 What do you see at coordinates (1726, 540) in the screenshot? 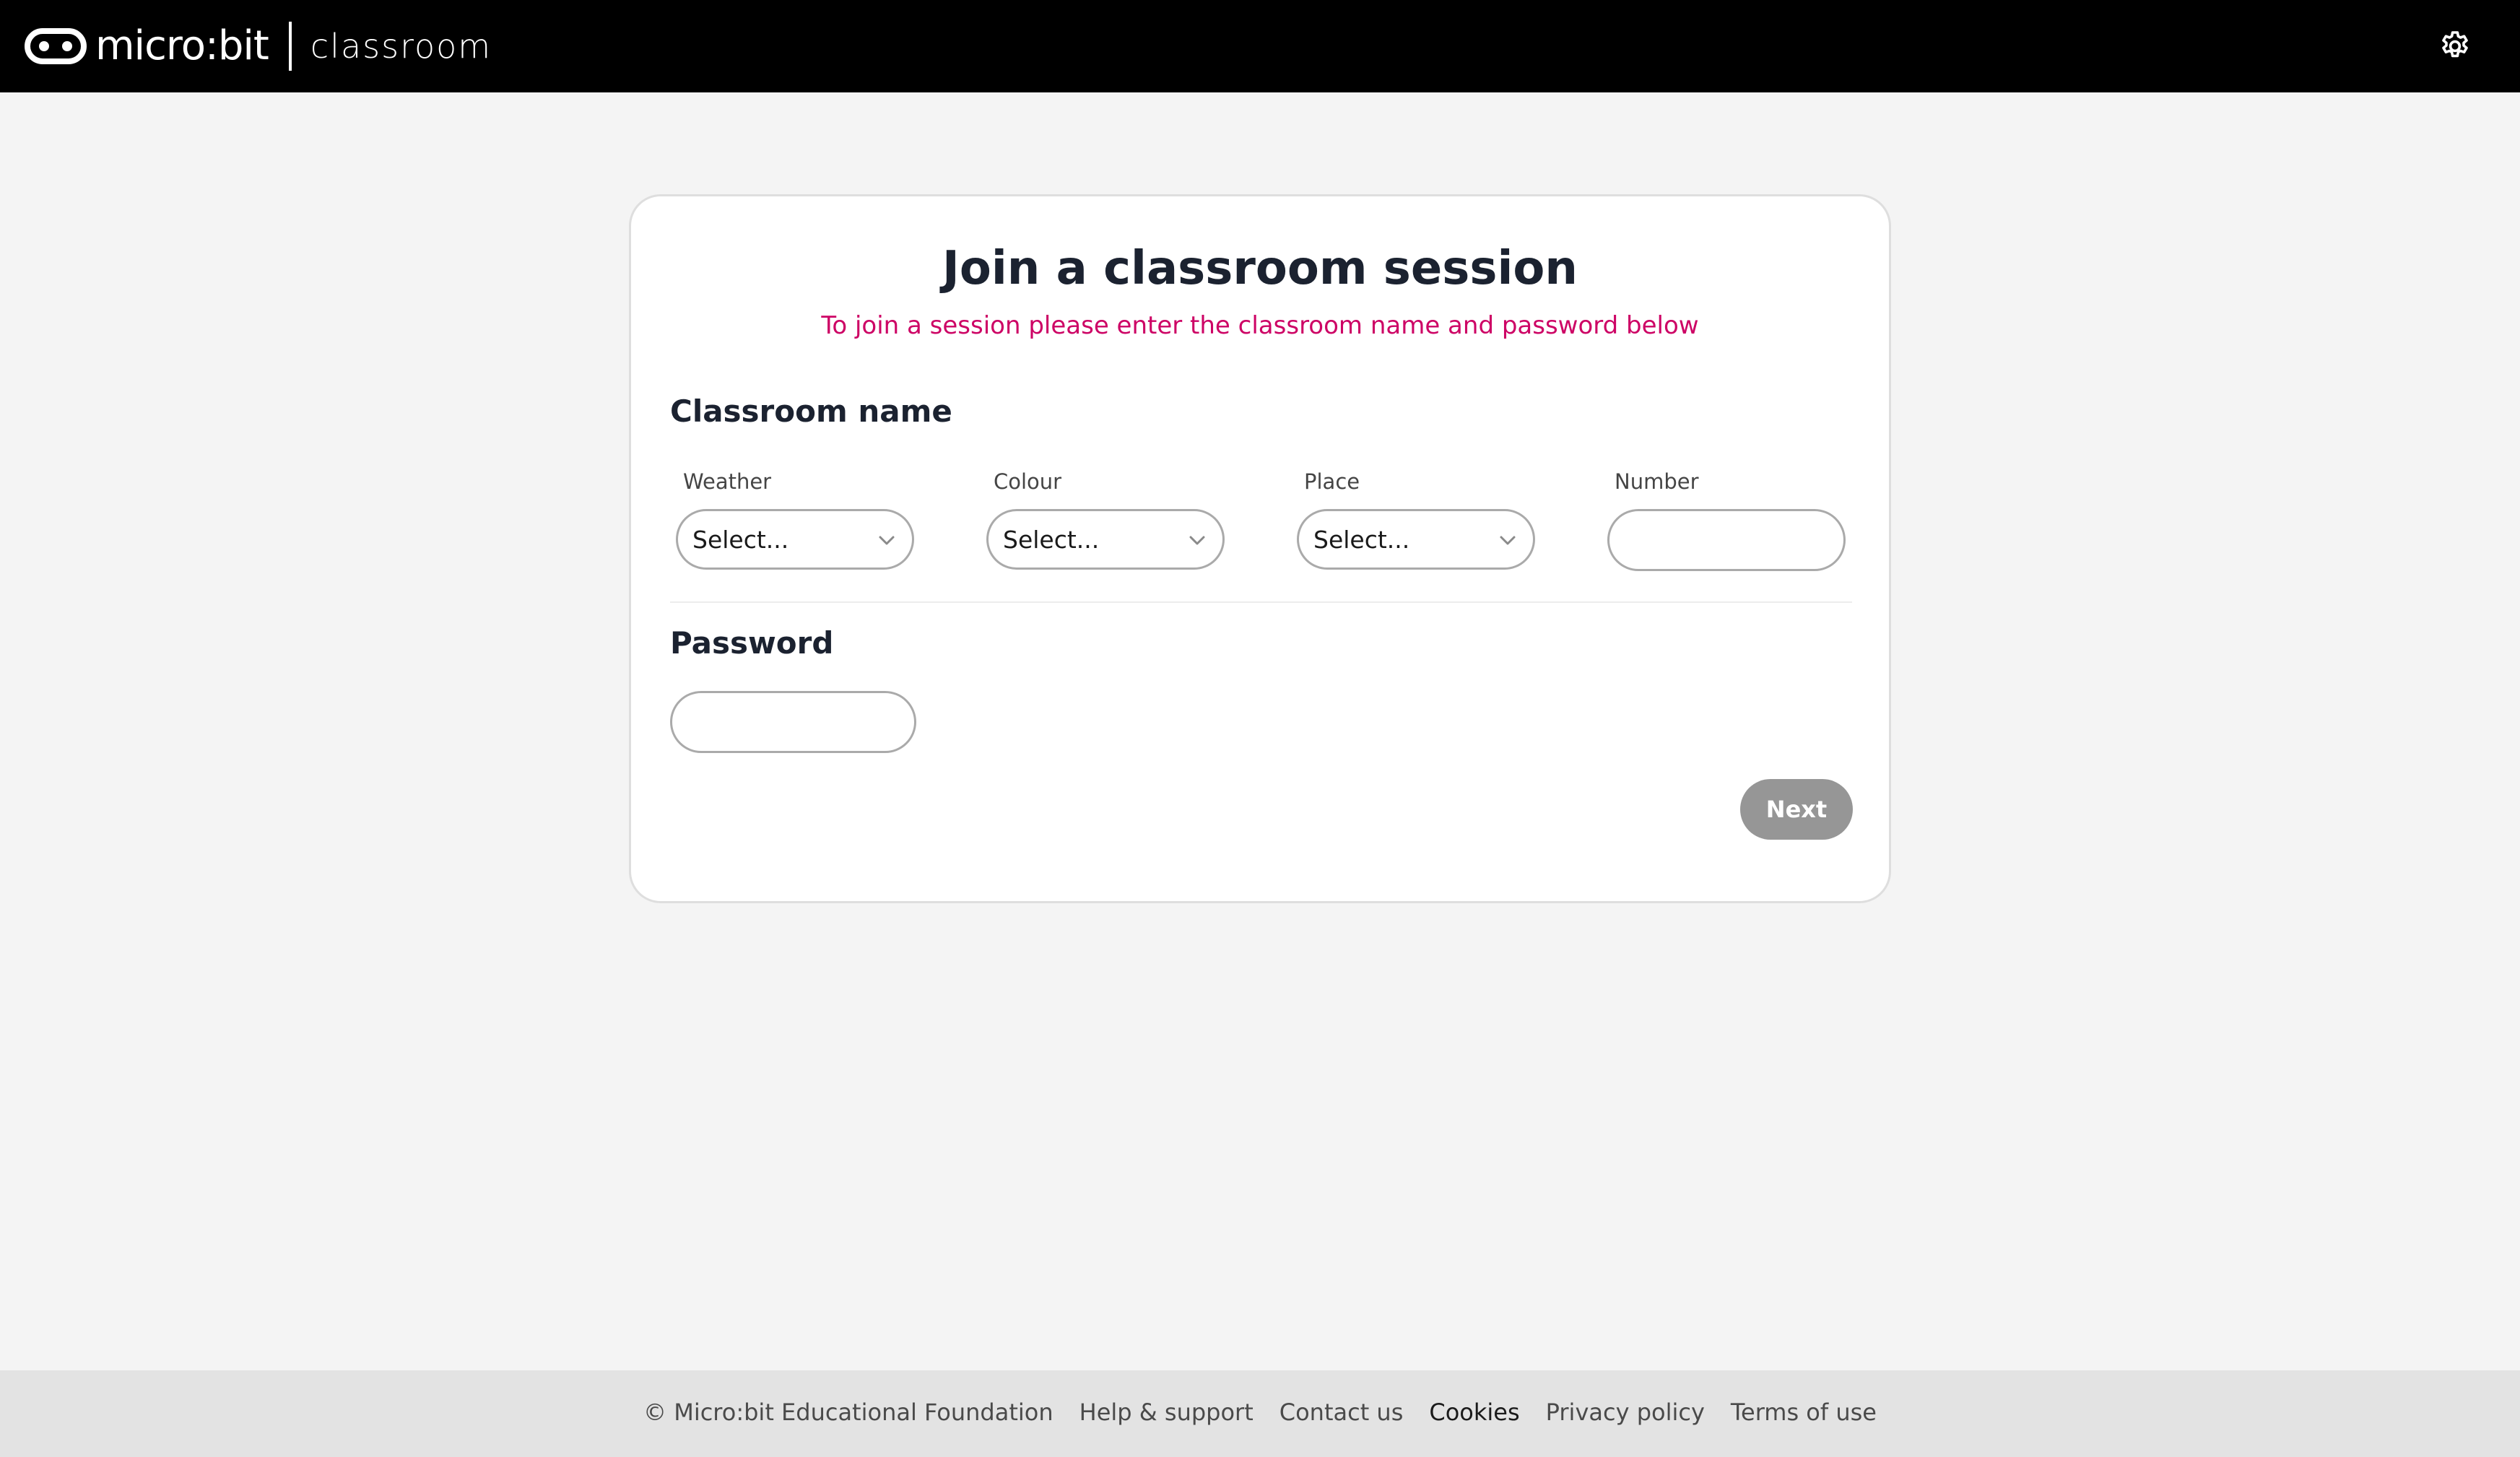
I see `number-input` at bounding box center [1726, 540].